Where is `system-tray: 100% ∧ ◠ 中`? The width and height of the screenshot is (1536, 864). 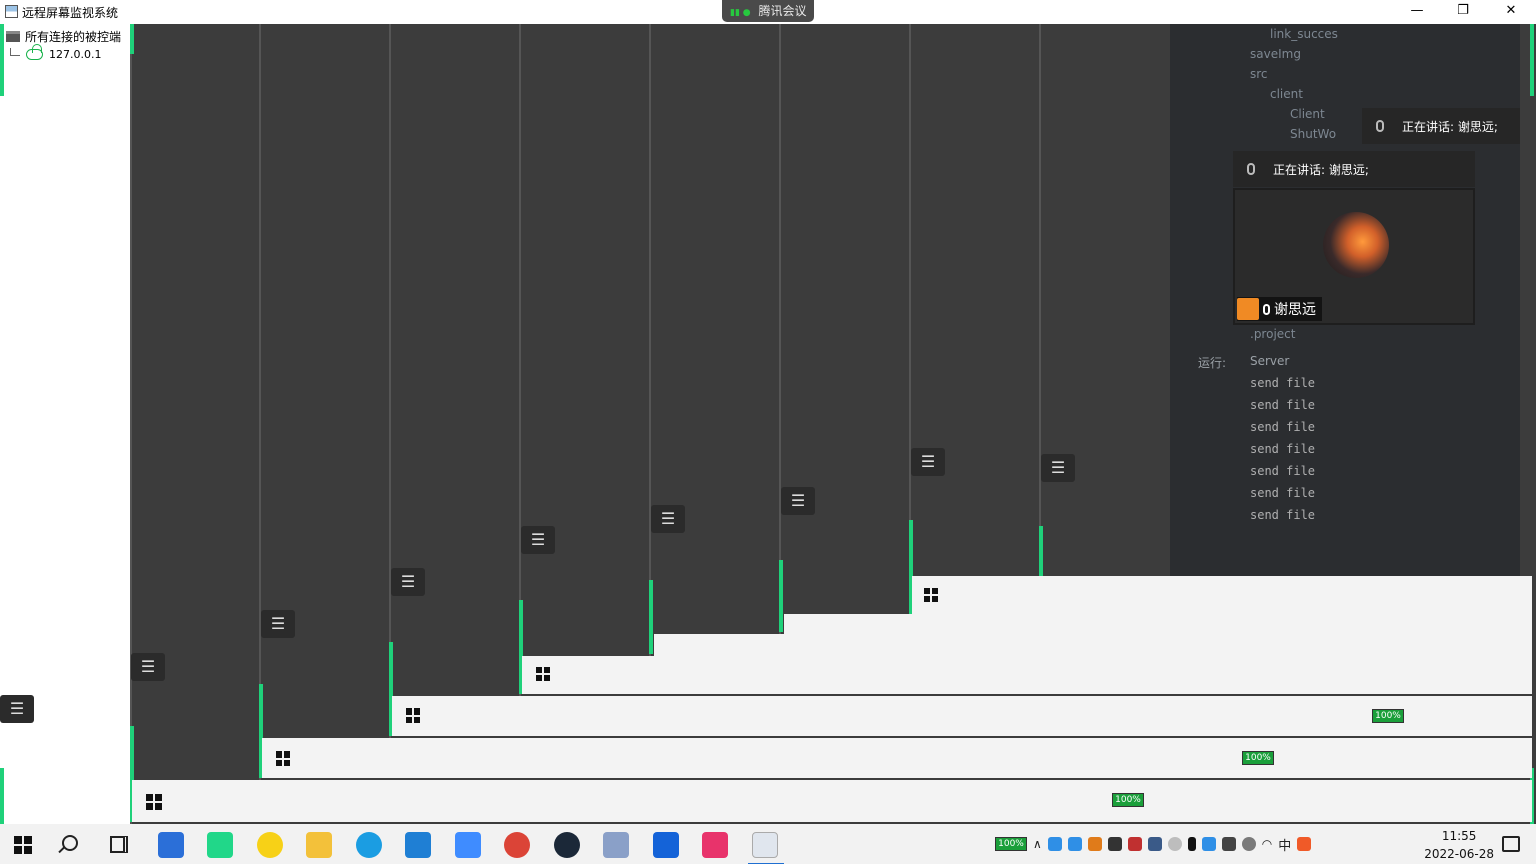 system-tray: 100% ∧ ◠ 中 is located at coordinates (1153, 844).